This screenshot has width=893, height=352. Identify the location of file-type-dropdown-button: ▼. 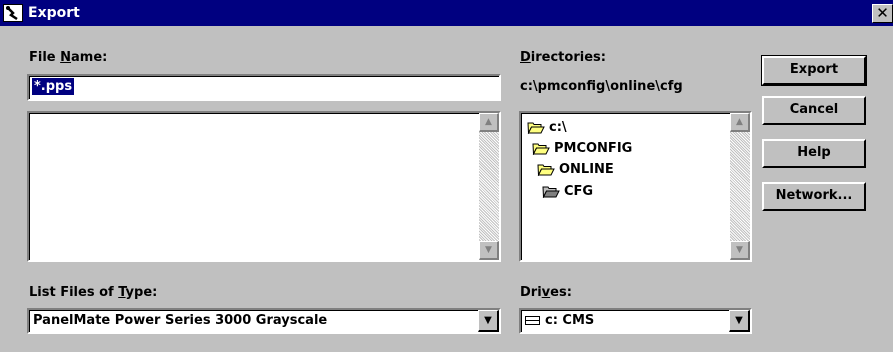
(488, 321).